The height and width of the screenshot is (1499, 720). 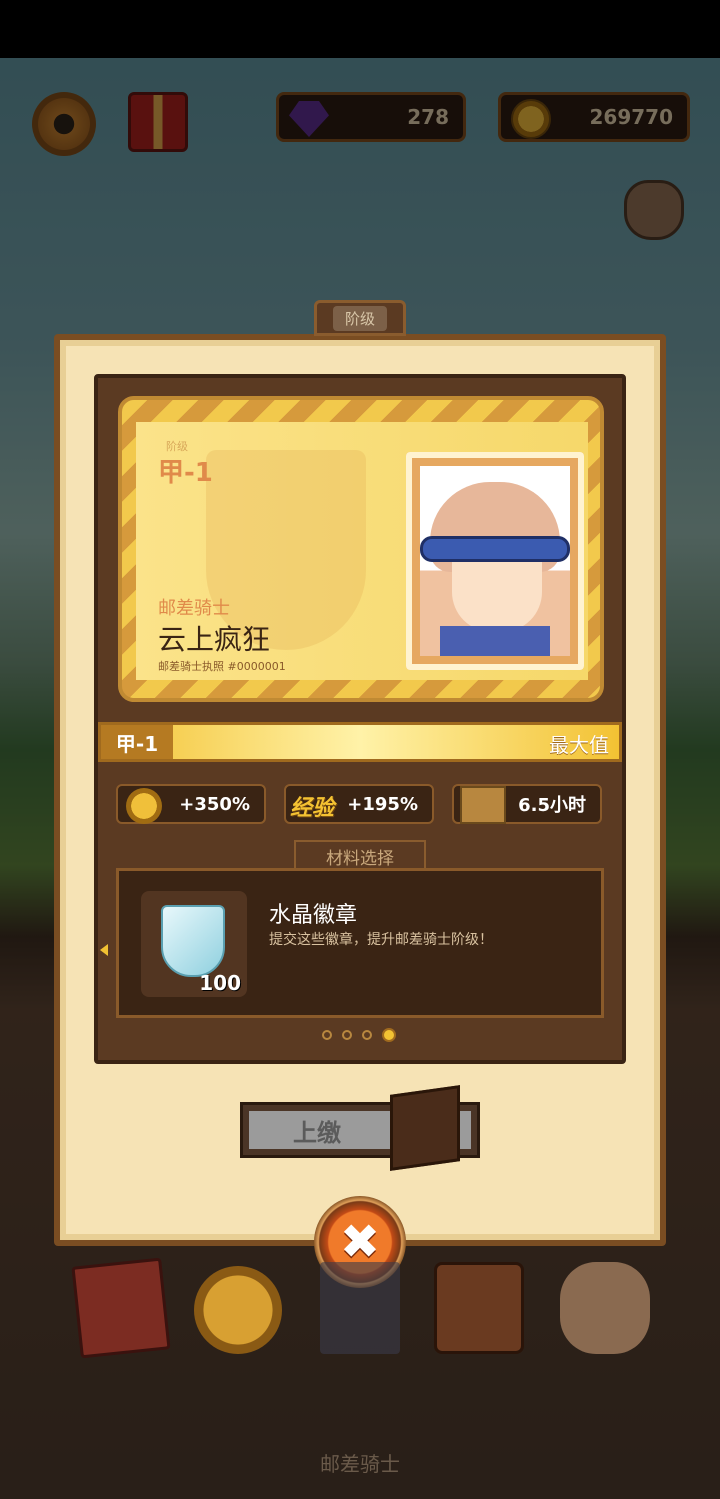 I want to click on material-pagination, so click(x=359, y=1035).